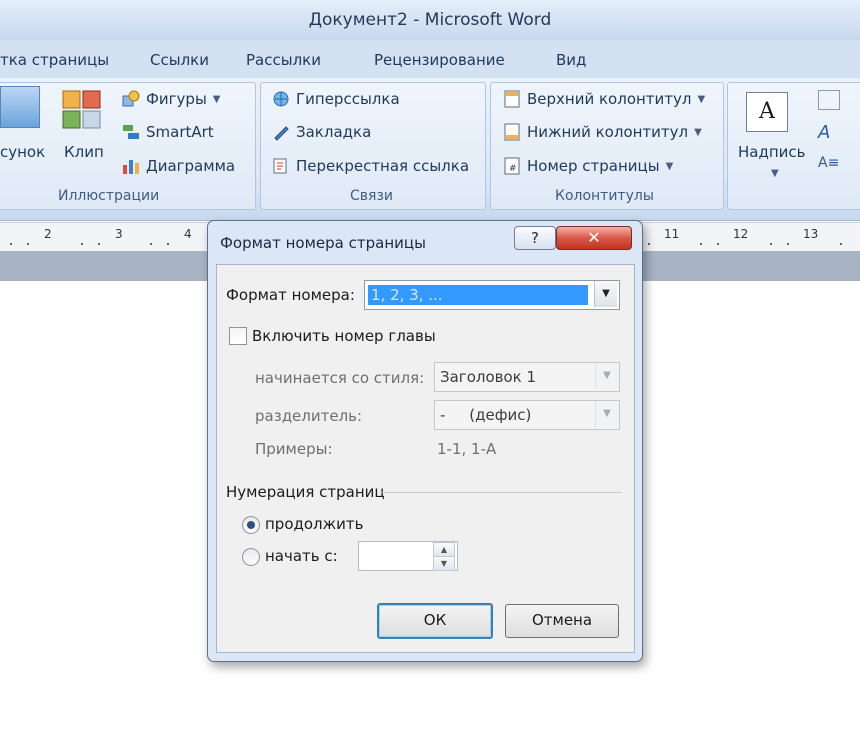 The image size is (860, 750). I want to click on globe-link-icon, so click(281, 99).